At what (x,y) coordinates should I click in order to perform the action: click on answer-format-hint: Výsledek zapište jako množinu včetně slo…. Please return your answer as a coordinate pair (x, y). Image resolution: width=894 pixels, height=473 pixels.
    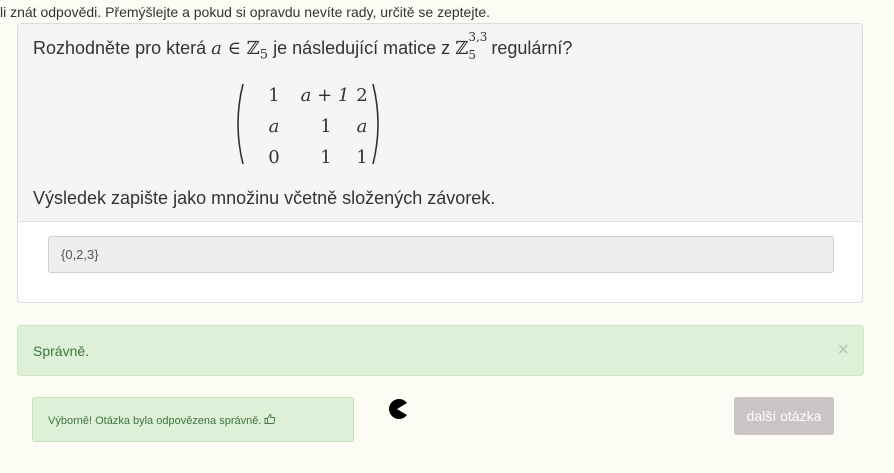
    Looking at the image, I should click on (264, 198).